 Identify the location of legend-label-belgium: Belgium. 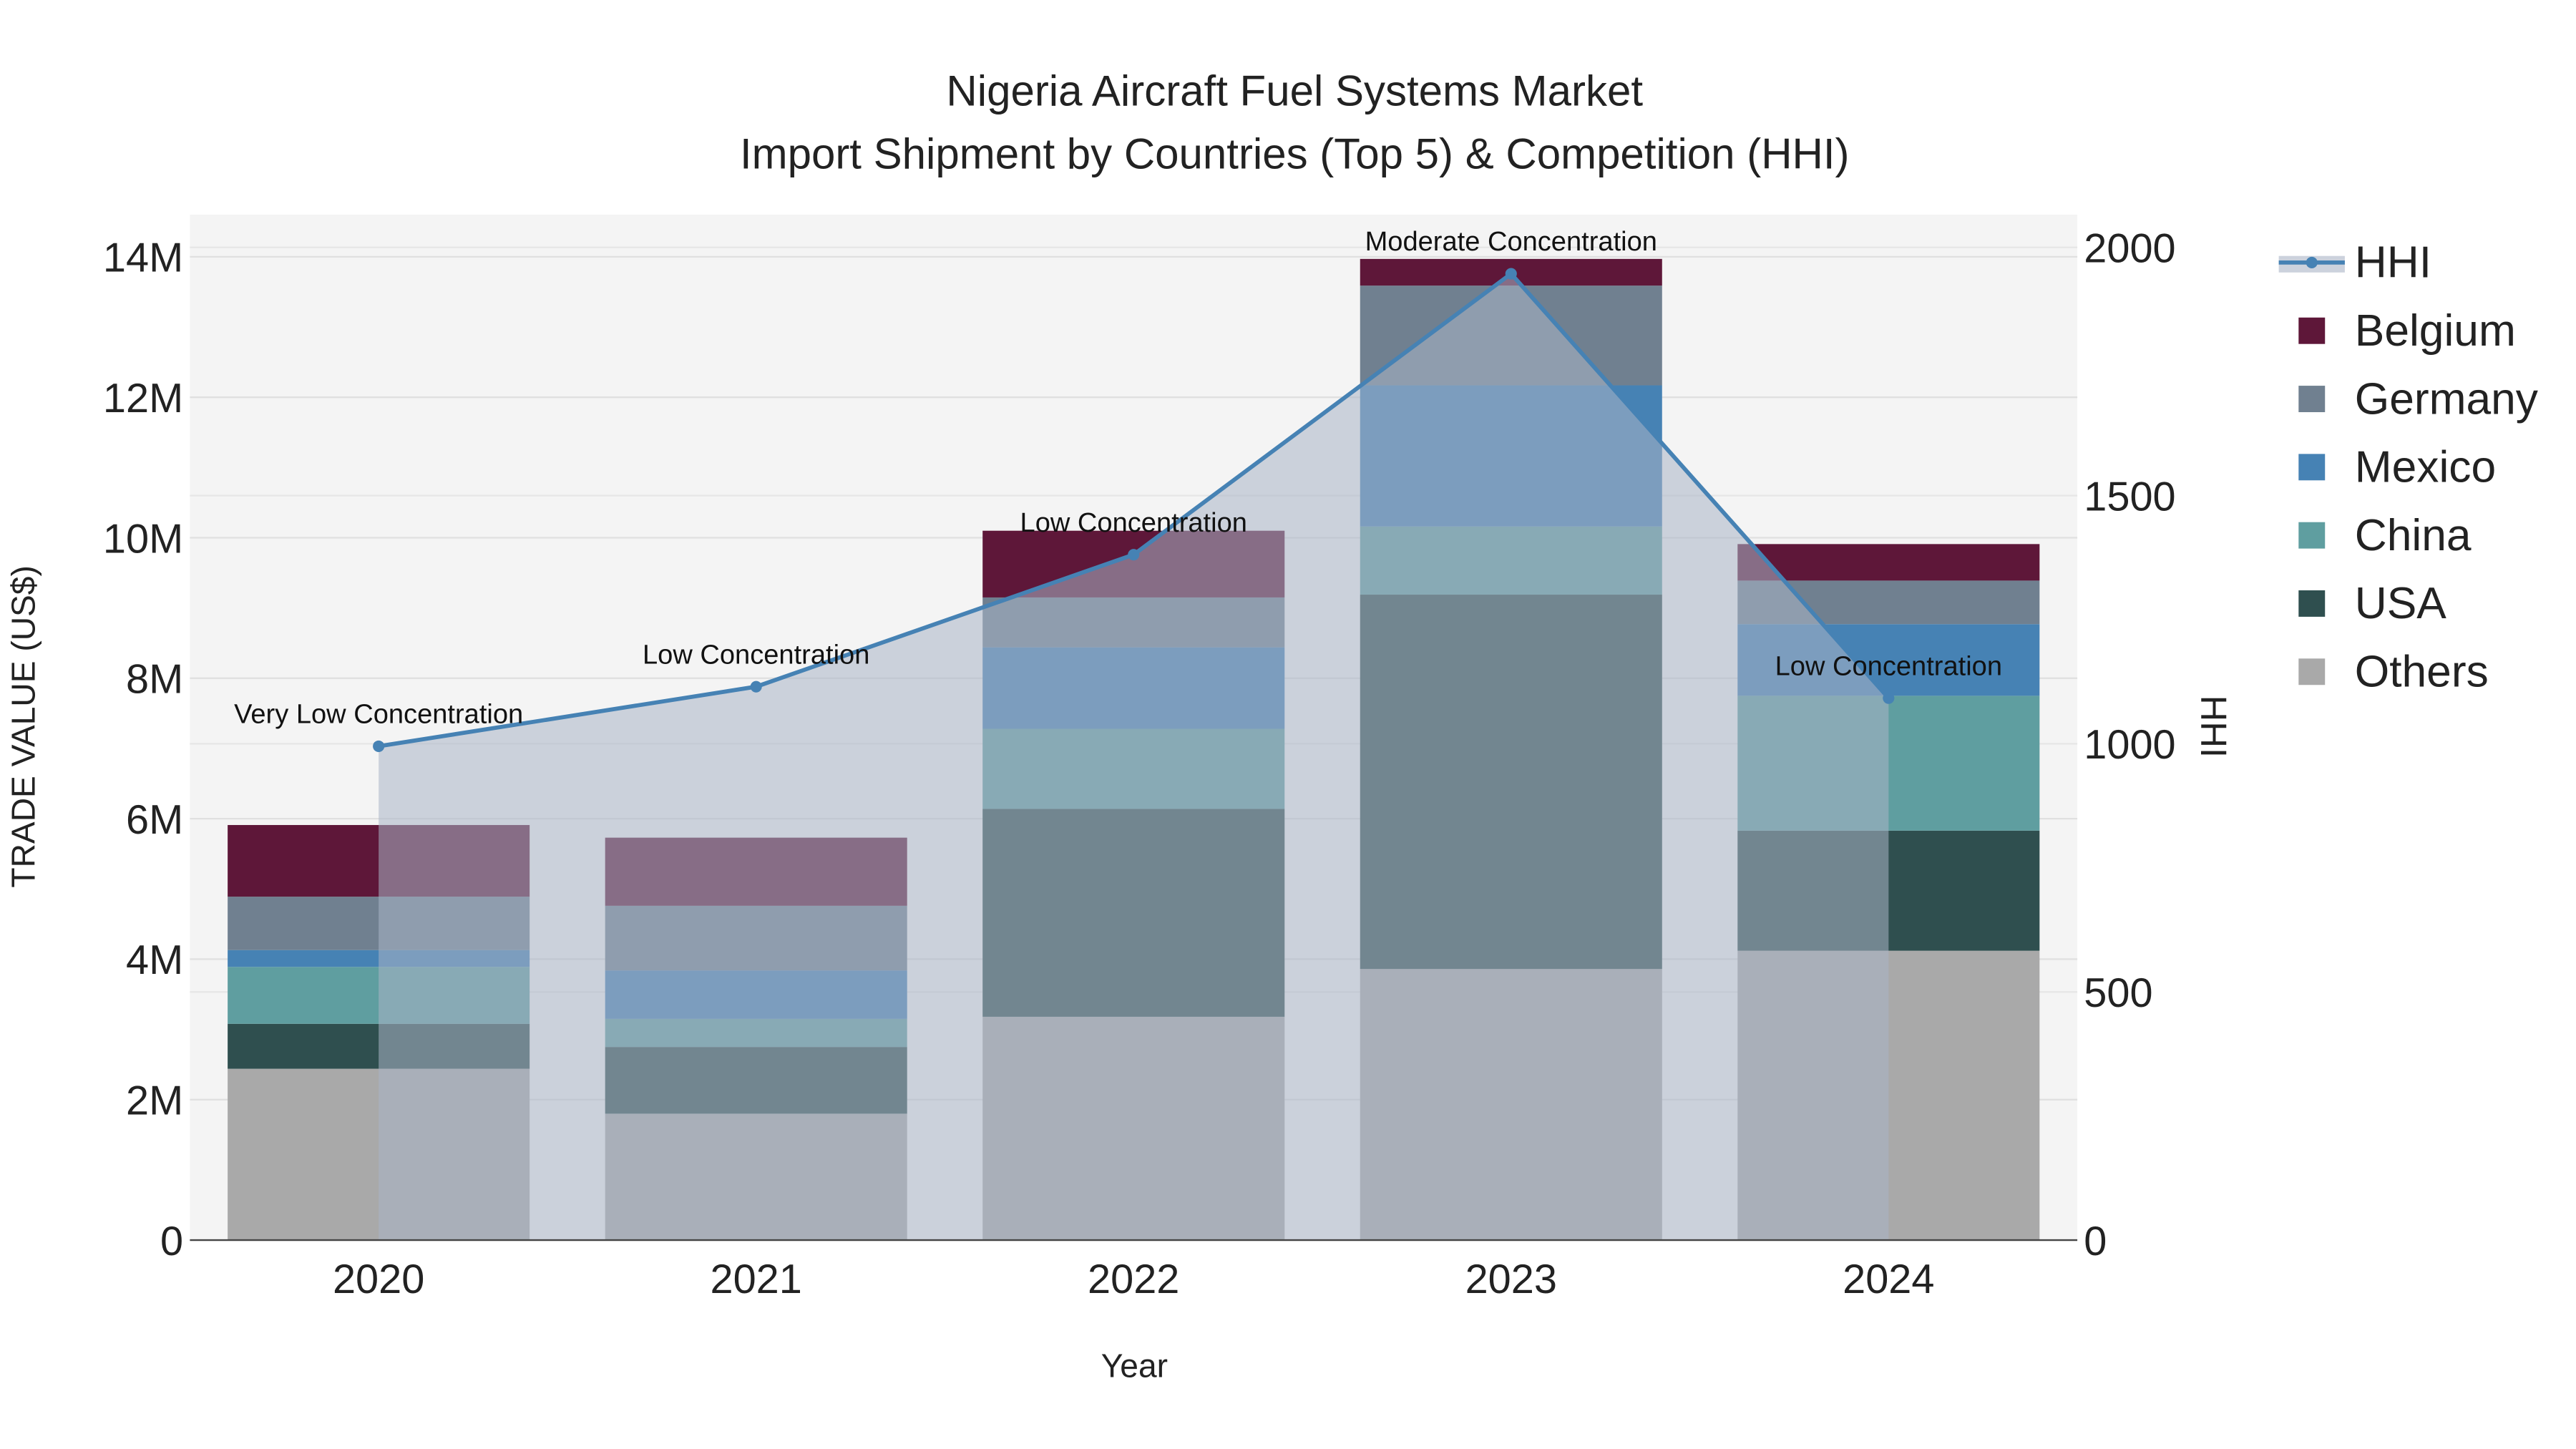
(2435, 331).